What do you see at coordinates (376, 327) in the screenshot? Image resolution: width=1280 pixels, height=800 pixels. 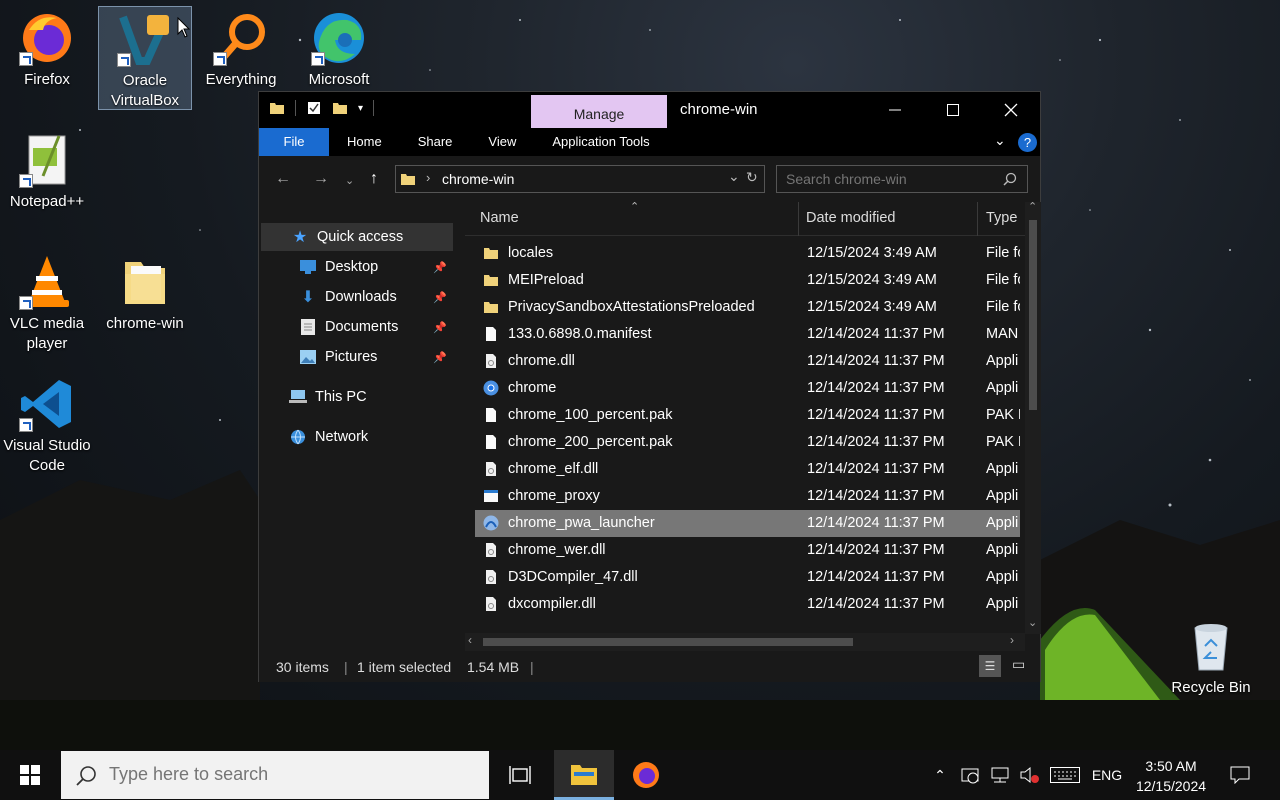 I see `nav-documents: Documents 📌` at bounding box center [376, 327].